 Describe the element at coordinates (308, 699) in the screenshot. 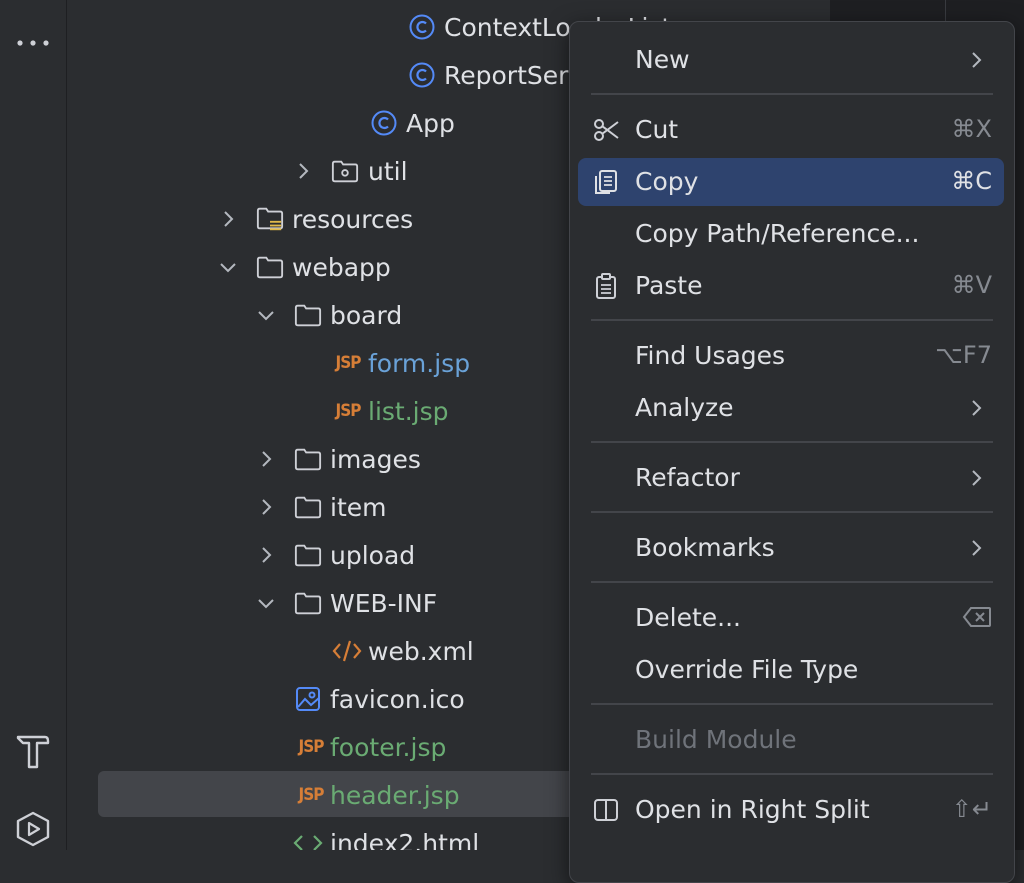

I see `image-file-icon` at that location.